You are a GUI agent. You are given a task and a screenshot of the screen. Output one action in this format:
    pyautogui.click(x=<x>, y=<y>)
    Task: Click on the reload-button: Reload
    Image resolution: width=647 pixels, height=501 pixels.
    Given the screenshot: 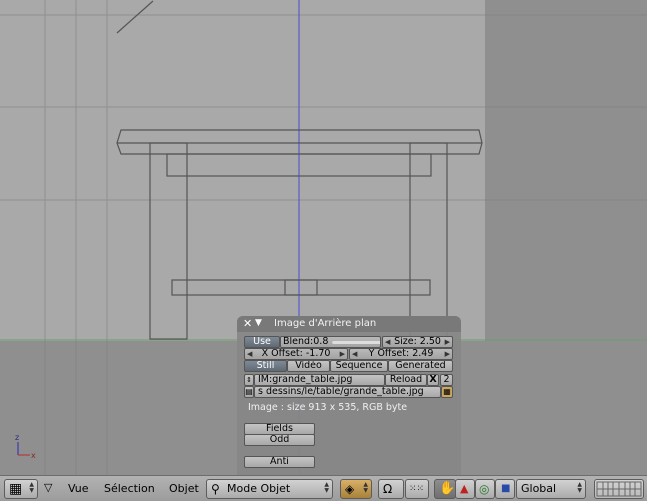 What is the action you would take?
    pyautogui.click(x=406, y=380)
    